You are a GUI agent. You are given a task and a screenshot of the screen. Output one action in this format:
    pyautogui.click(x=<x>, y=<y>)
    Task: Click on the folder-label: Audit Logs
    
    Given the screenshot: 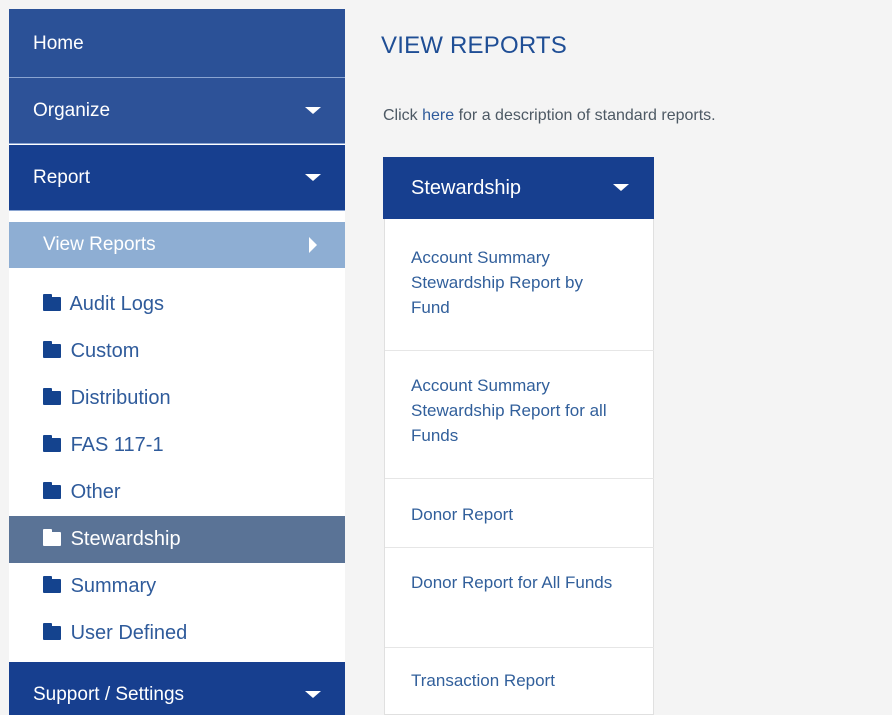 What is the action you would take?
    pyautogui.click(x=116, y=304)
    